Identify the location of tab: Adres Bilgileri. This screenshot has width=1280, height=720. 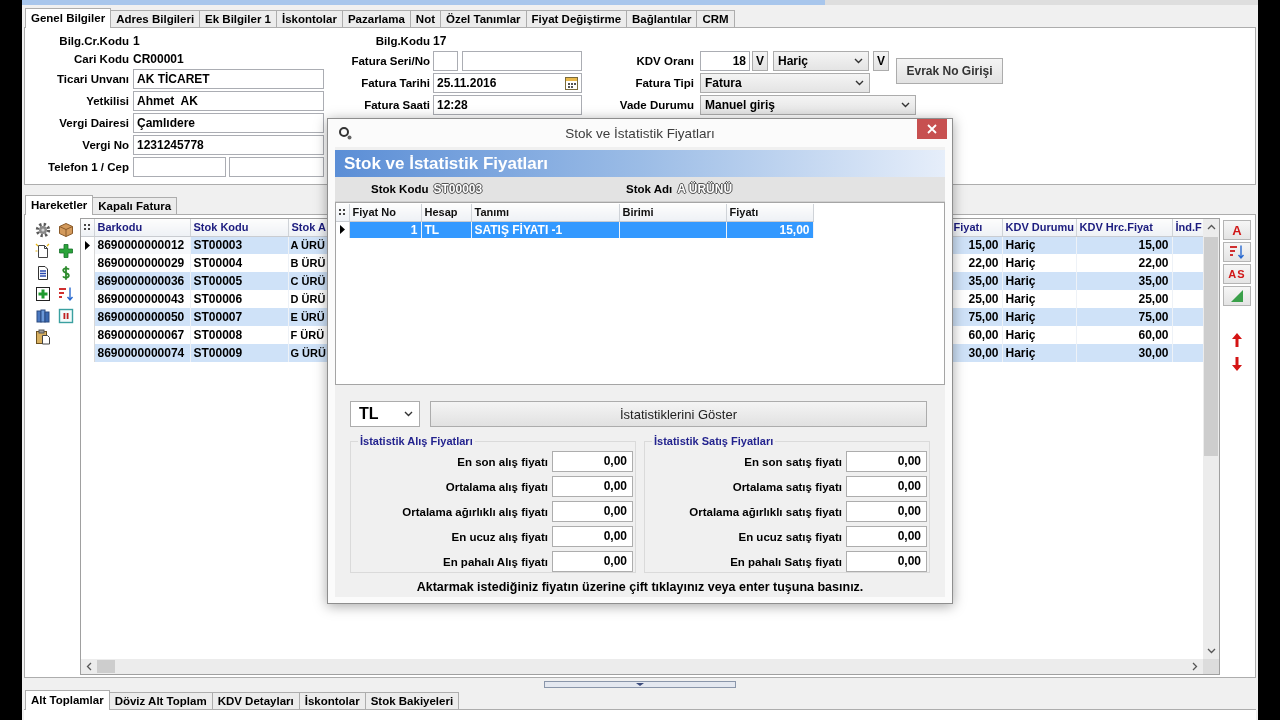
(155, 18).